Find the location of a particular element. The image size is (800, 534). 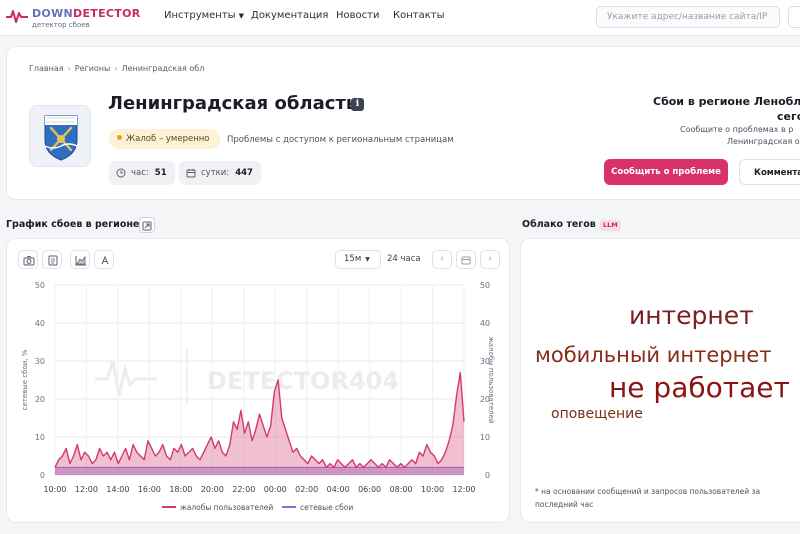

clock-icon is located at coordinates (121, 173).